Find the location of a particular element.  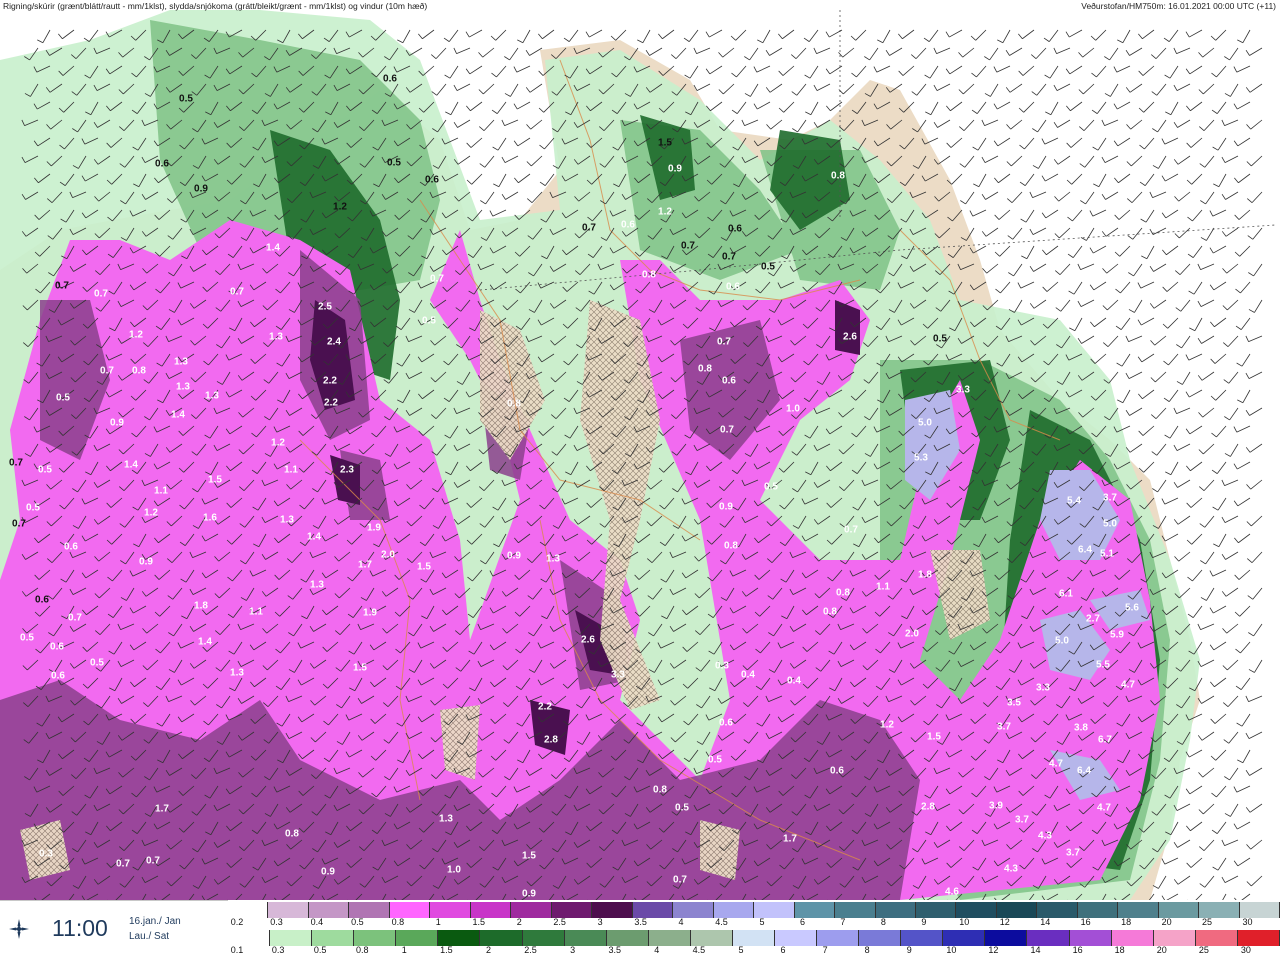

precip-value-label: 1.8 is located at coordinates (201, 606).